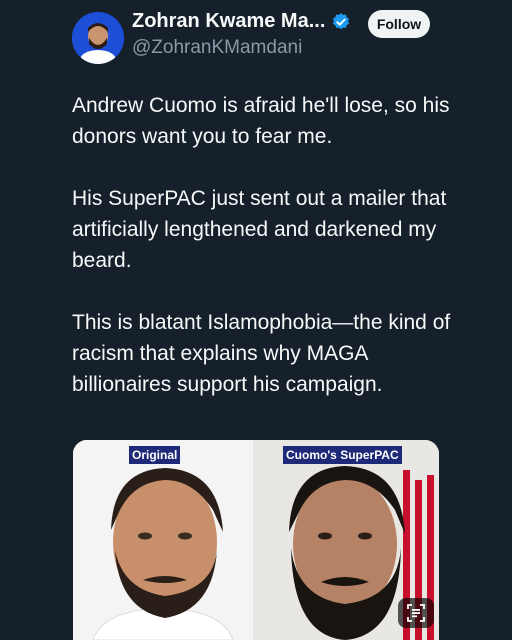  I want to click on superpac-label: Cuomo's SuperPAC, so click(342, 455).